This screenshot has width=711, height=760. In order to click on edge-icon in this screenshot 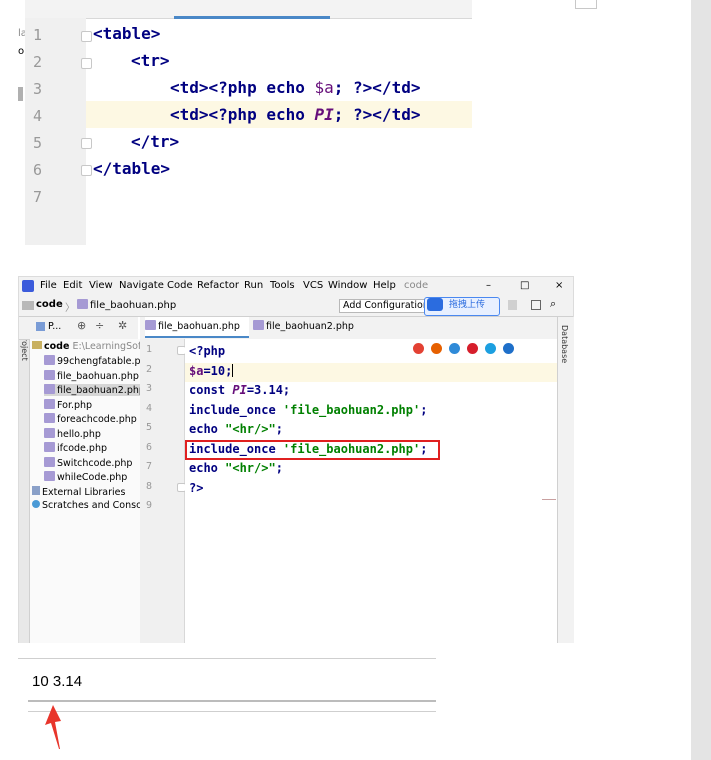, I will do `click(490, 348)`.